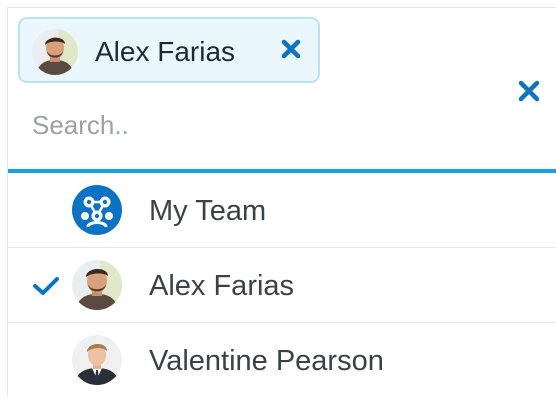 Image resolution: width=556 pixels, height=398 pixels. Describe the element at coordinates (291, 49) in the screenshot. I see `chip-remove-icon` at that location.